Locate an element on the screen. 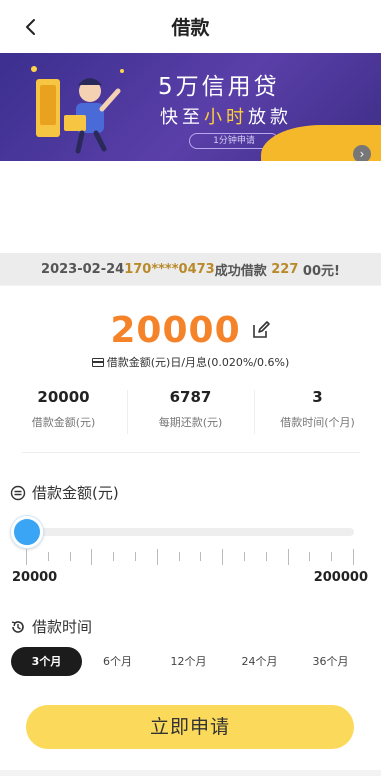 The height and width of the screenshot is (776, 381). banner-headline: 5万信用贷 is located at coordinates (219, 87).